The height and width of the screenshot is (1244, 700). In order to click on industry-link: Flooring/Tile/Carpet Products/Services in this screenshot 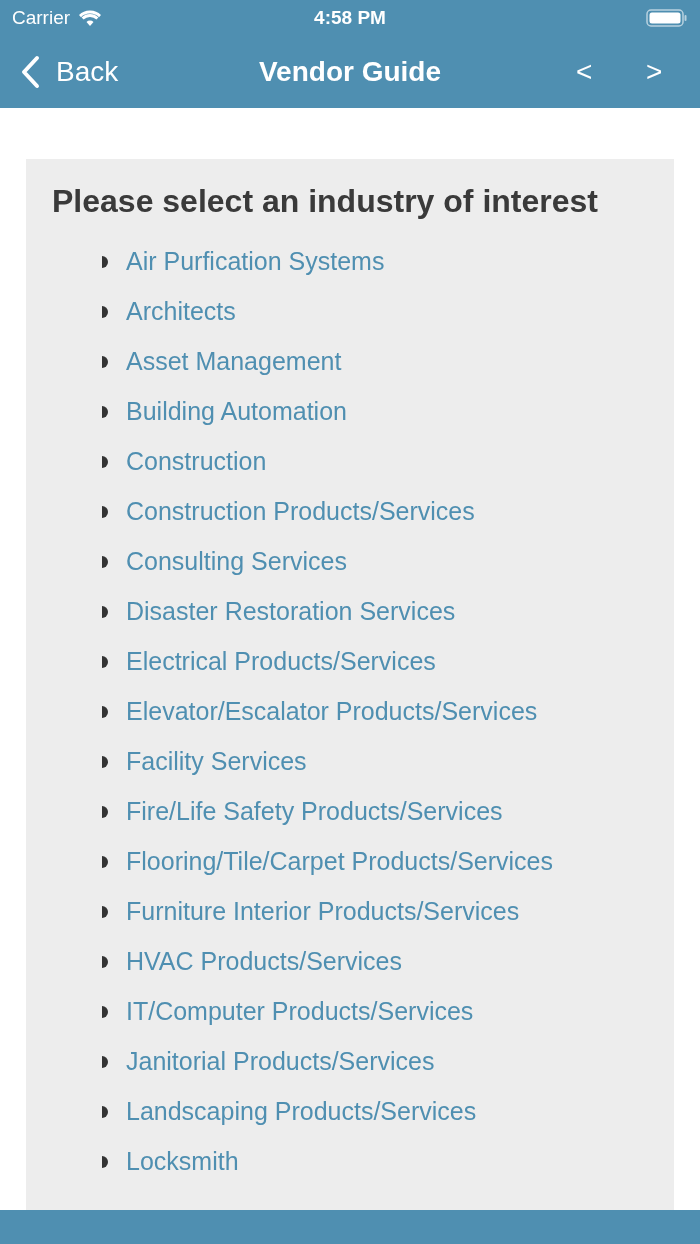, I will do `click(339, 862)`.